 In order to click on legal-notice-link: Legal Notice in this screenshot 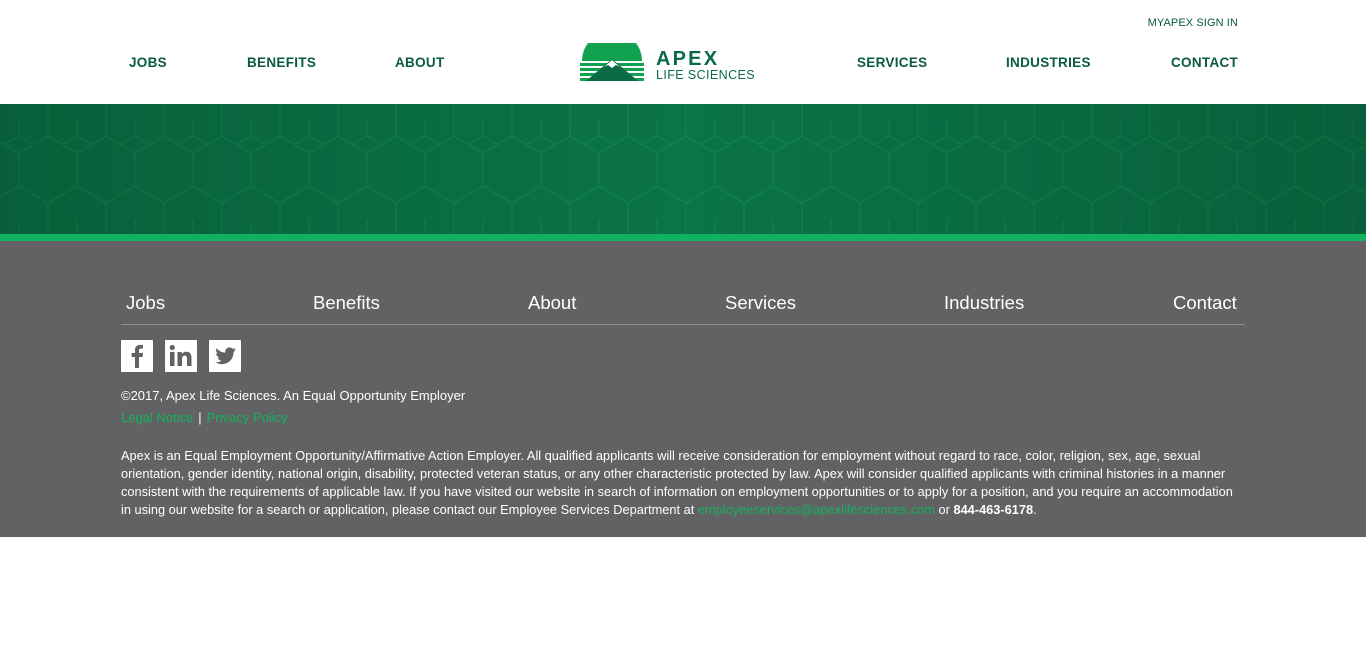, I will do `click(157, 417)`.